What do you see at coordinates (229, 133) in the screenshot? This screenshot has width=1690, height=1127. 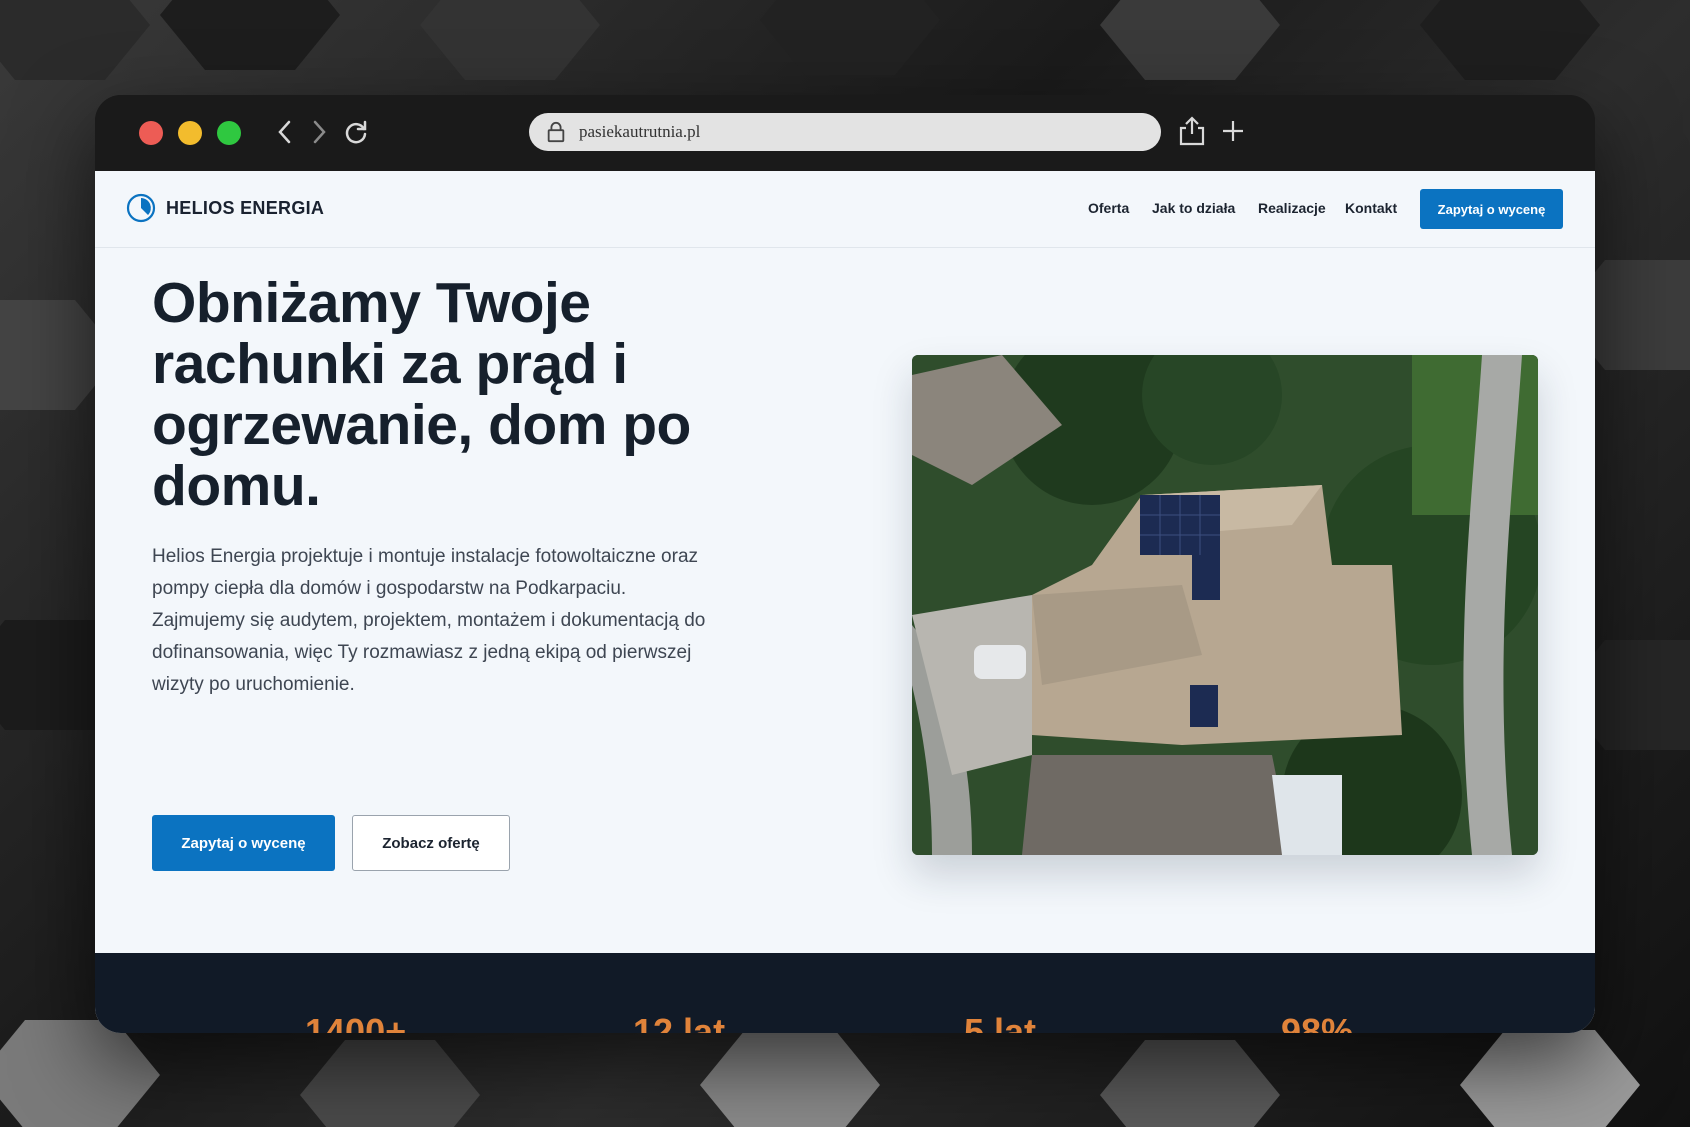 I see `maximize-window-button` at bounding box center [229, 133].